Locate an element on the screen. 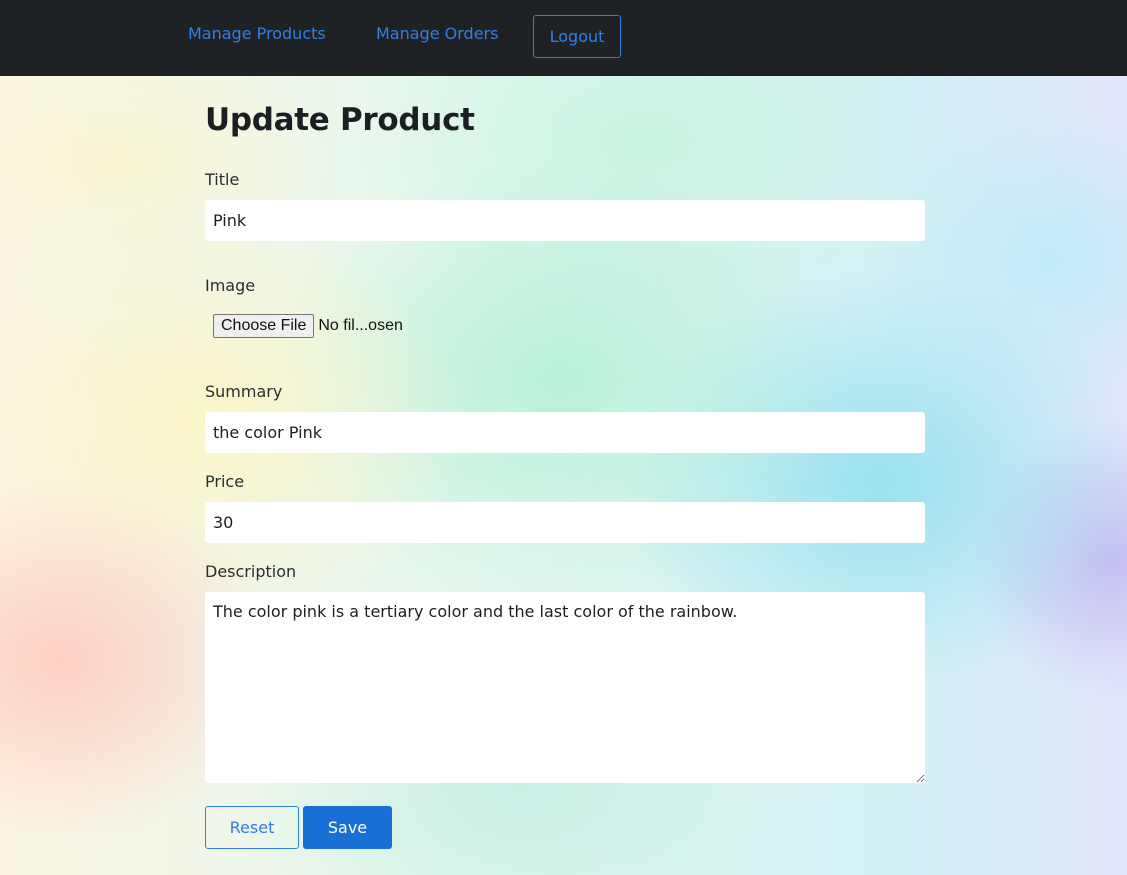  summary-input is located at coordinates (565, 432).